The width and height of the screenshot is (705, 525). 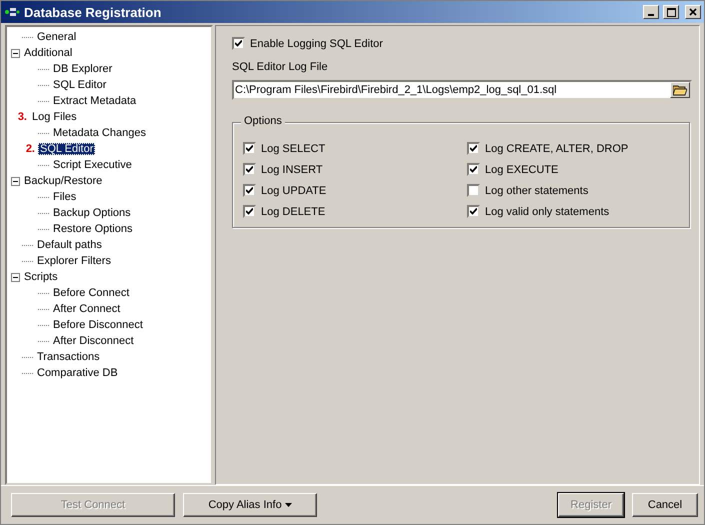 I want to click on tree-item: After Disconnect, so click(x=93, y=341).